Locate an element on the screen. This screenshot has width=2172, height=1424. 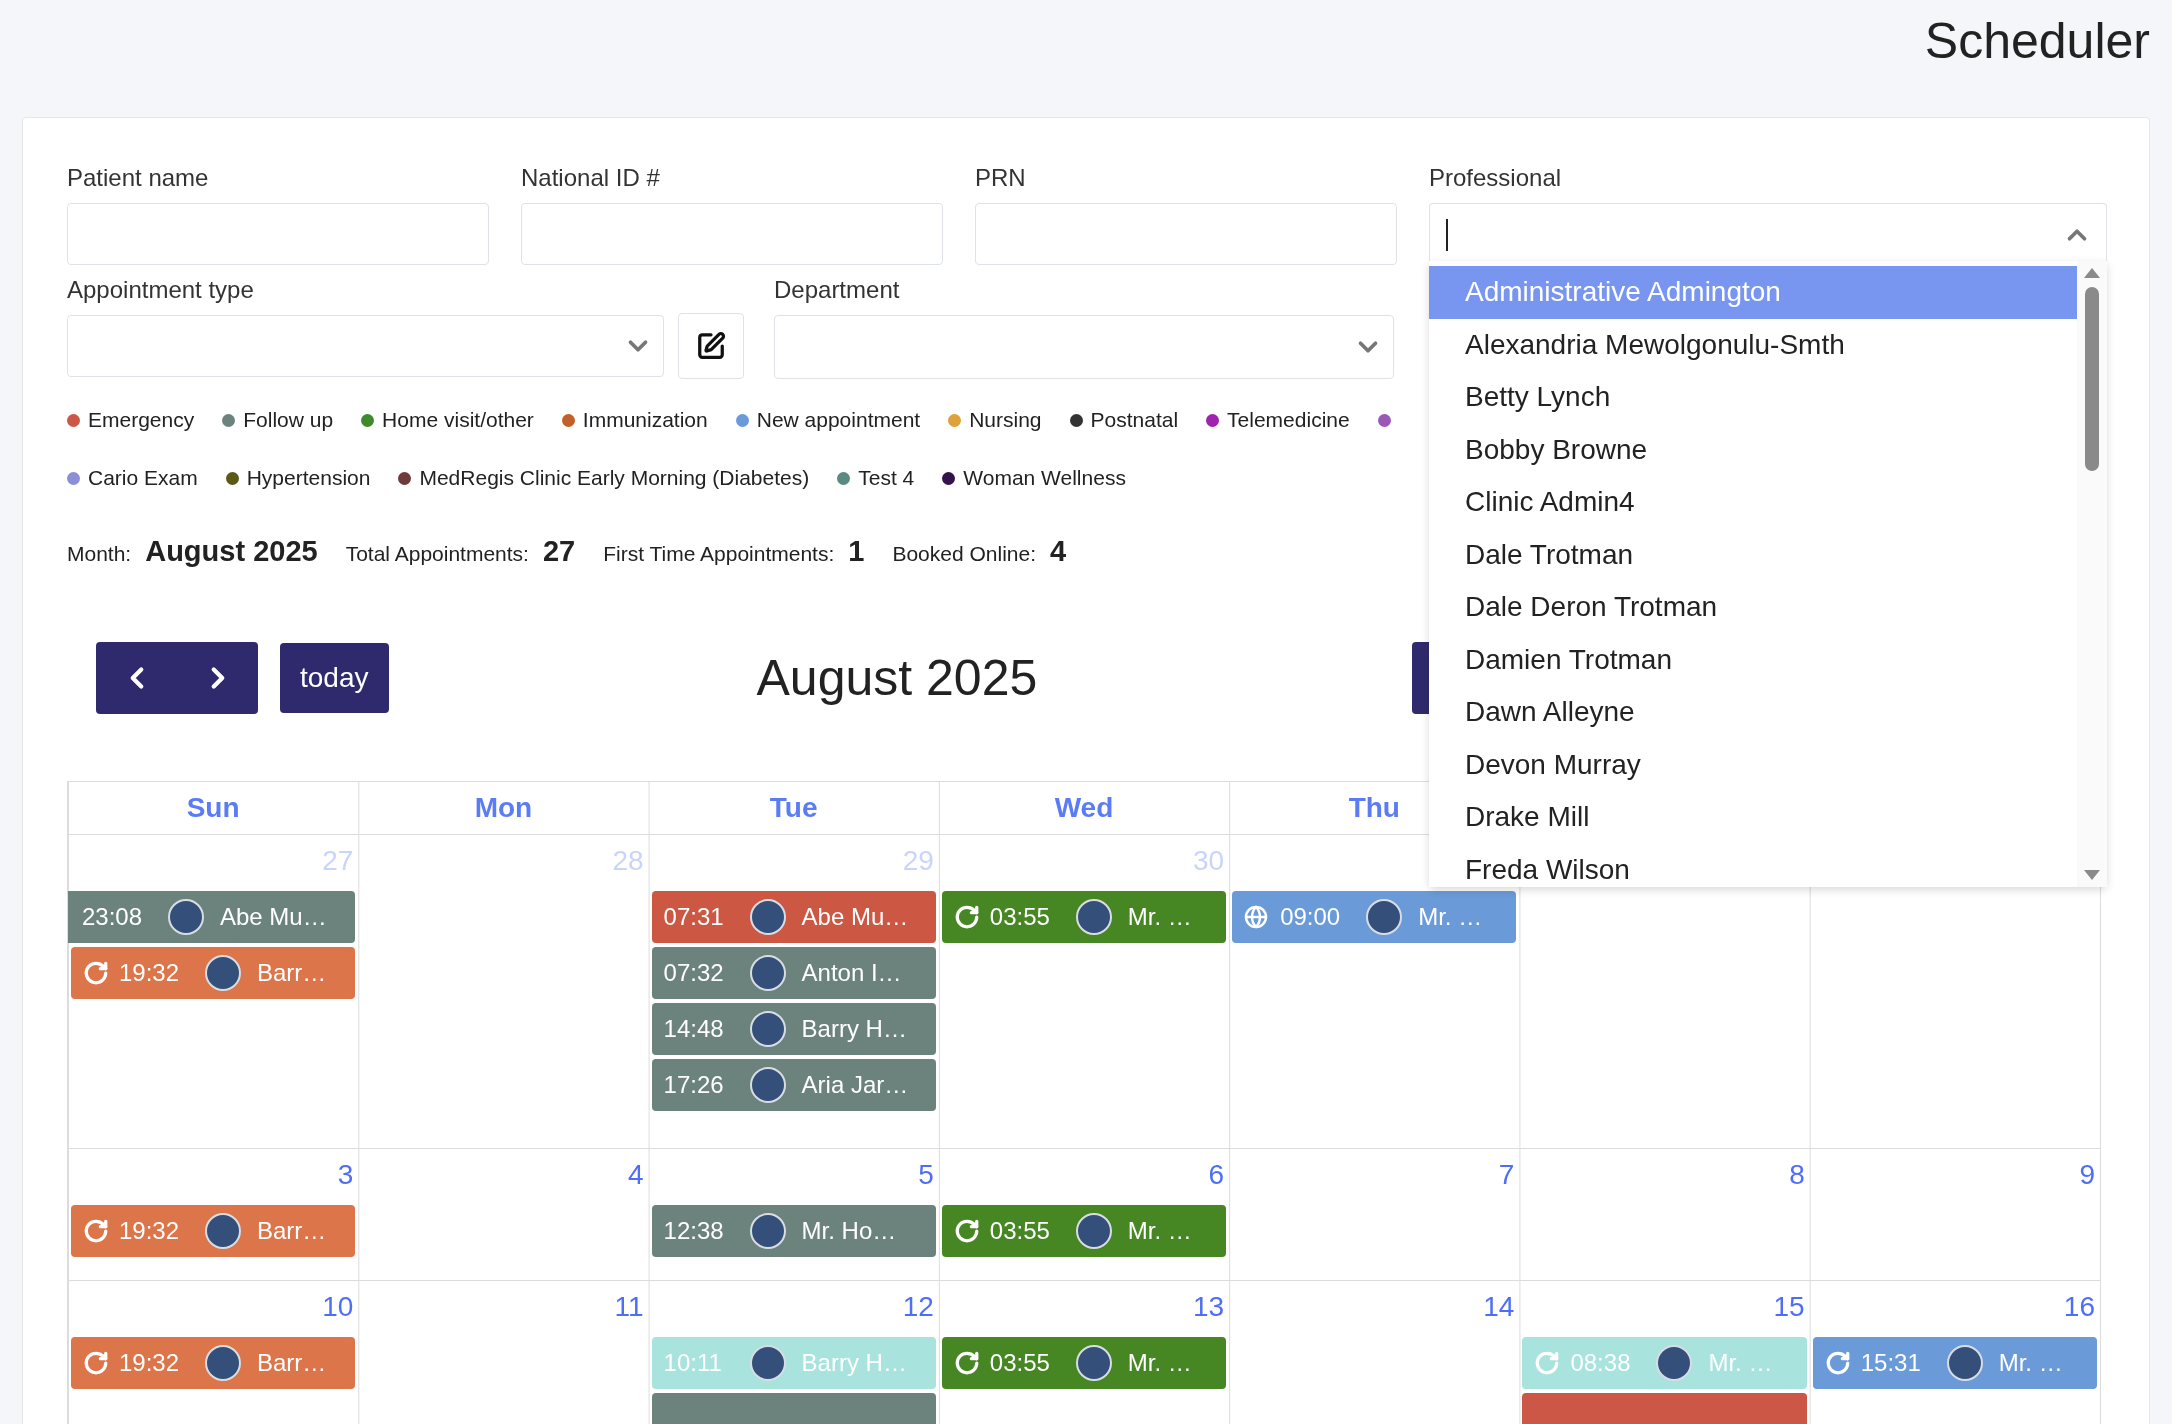
legend-label: Follow up is located at coordinates (288, 420).